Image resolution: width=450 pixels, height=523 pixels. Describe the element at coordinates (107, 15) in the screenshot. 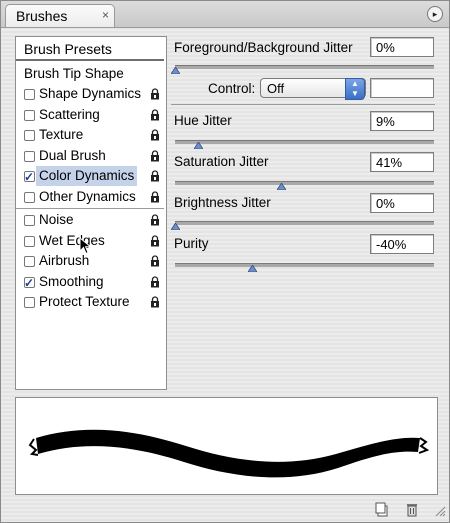

I see `close-icon: ×` at that location.